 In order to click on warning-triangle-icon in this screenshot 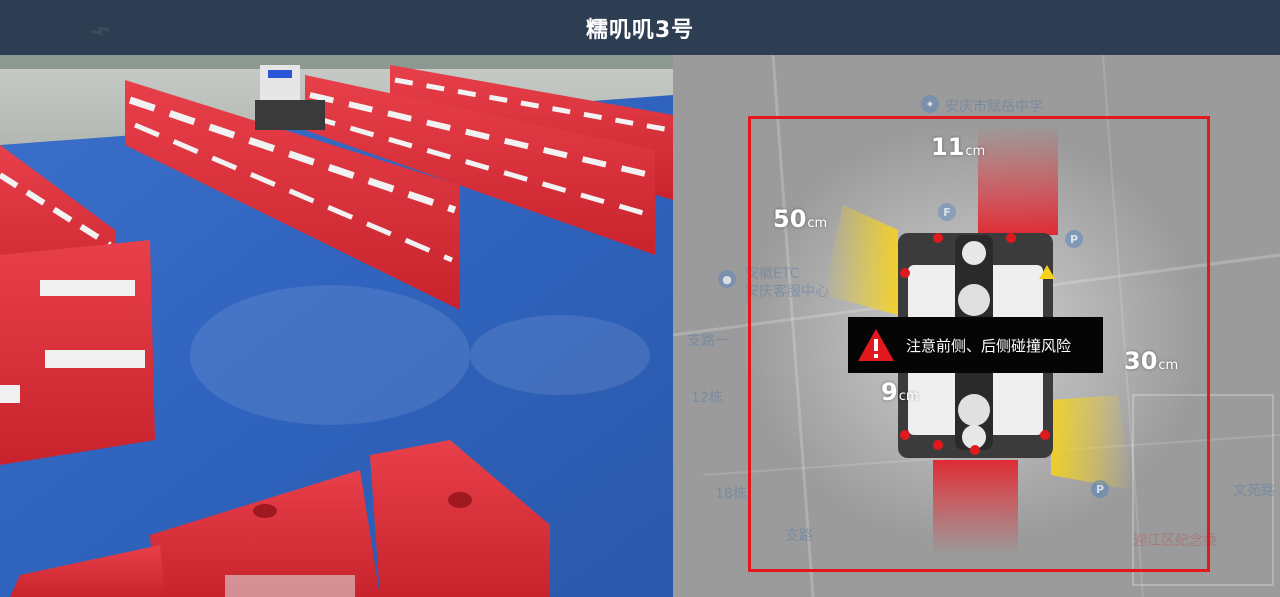, I will do `click(876, 345)`.